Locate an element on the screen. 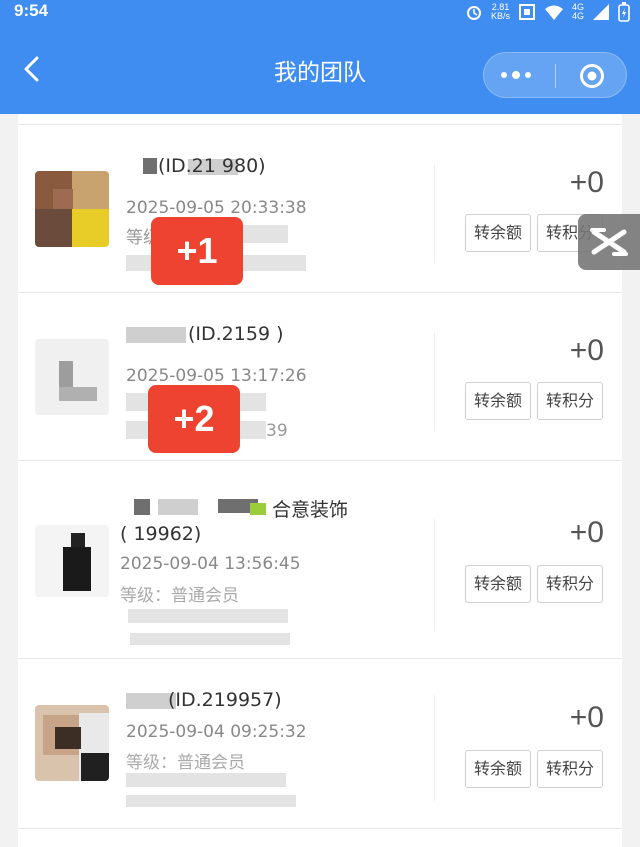 This screenshot has width=640, height=847. capsule-divider is located at coordinates (555, 76).